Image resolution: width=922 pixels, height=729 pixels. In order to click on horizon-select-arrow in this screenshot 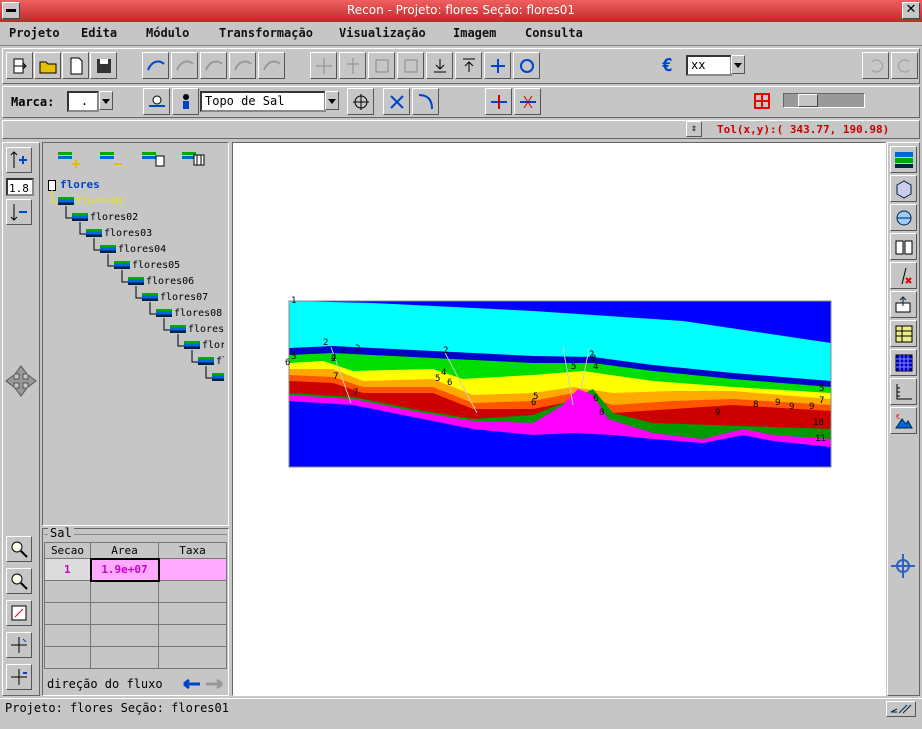, I will do `click(332, 100)`.